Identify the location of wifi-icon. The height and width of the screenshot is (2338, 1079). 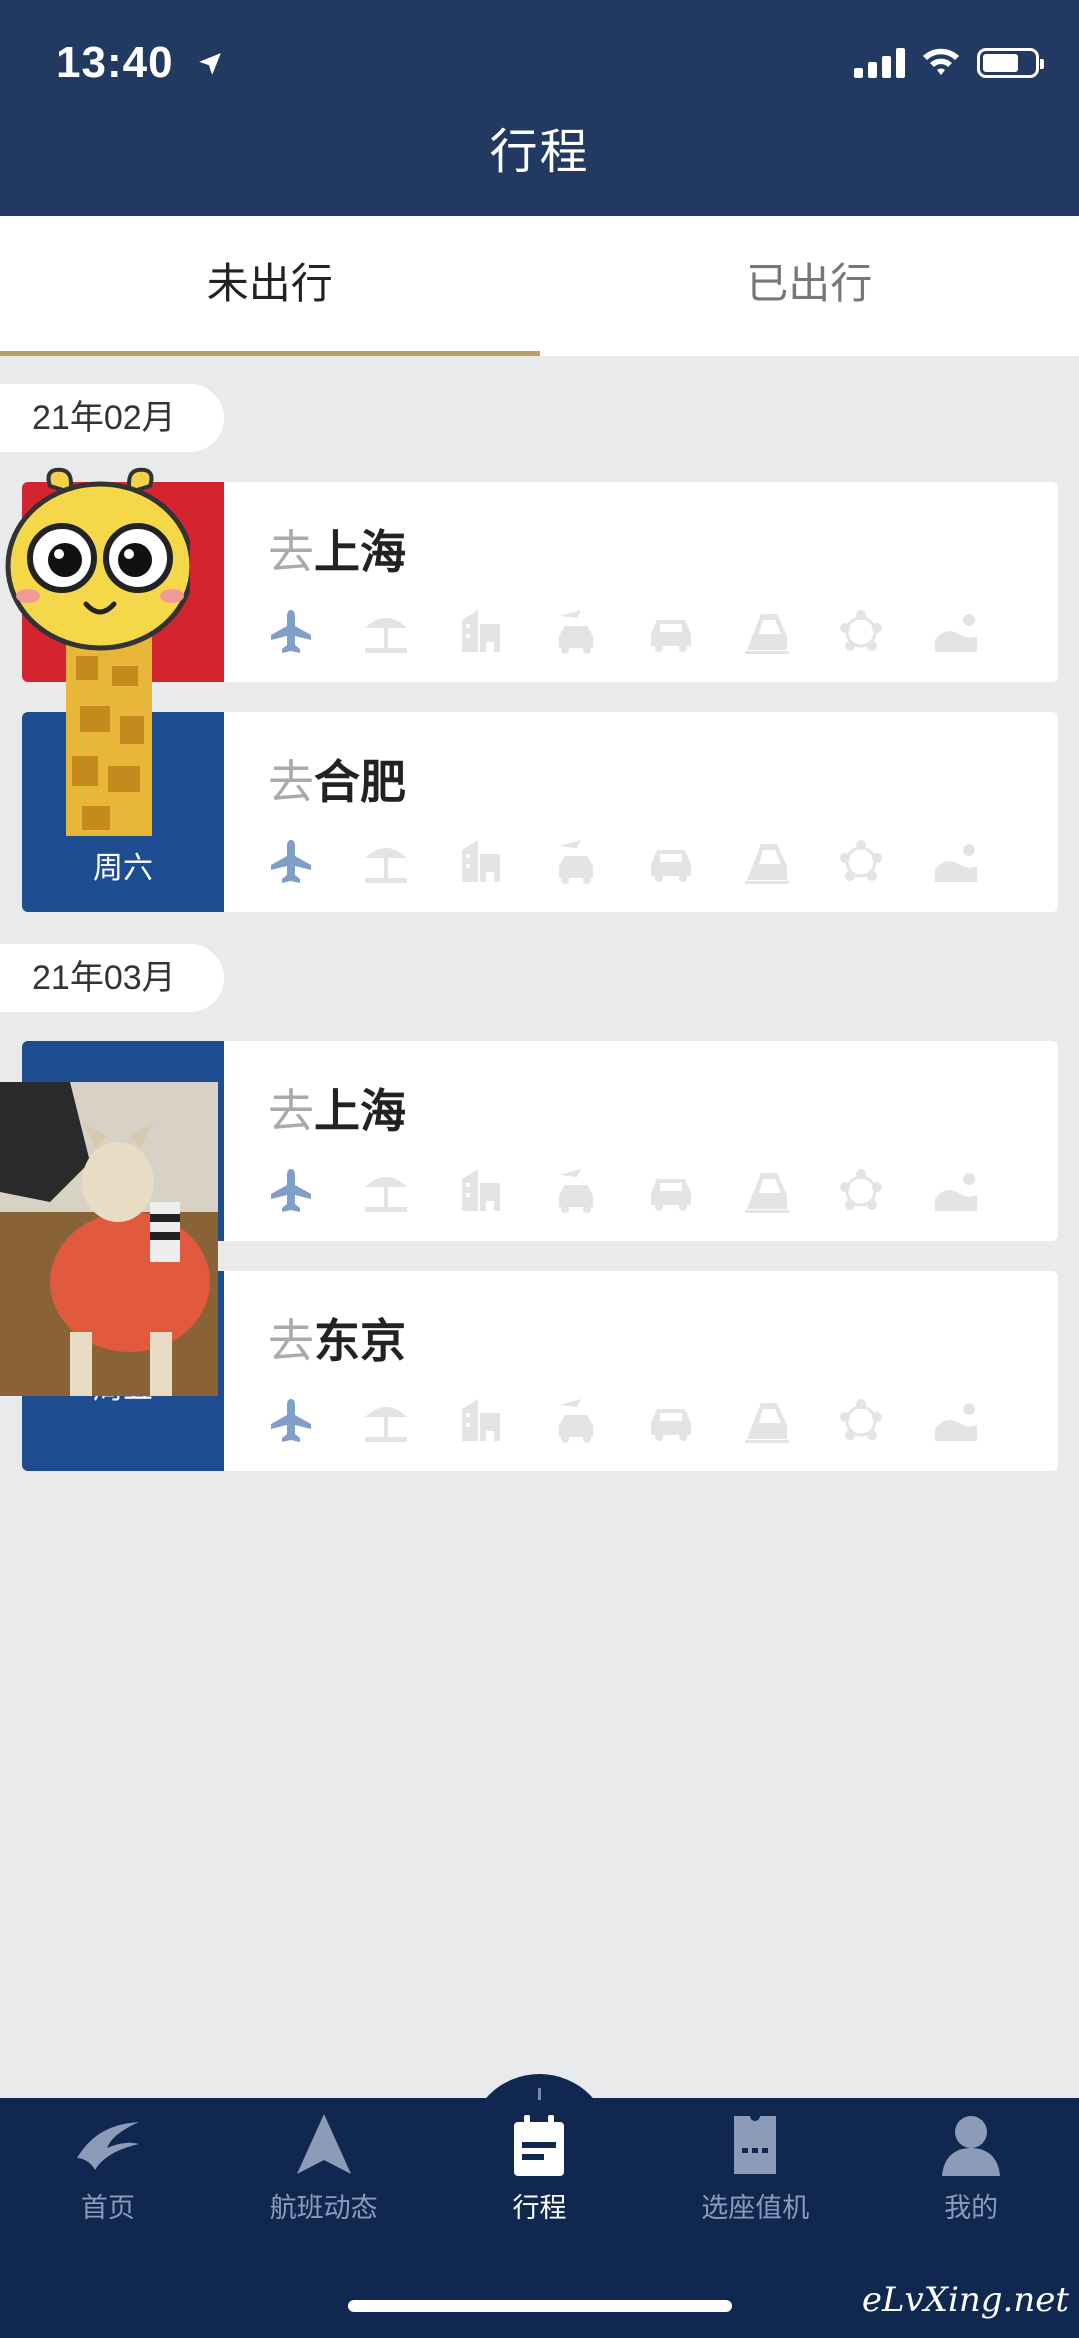
(941, 63).